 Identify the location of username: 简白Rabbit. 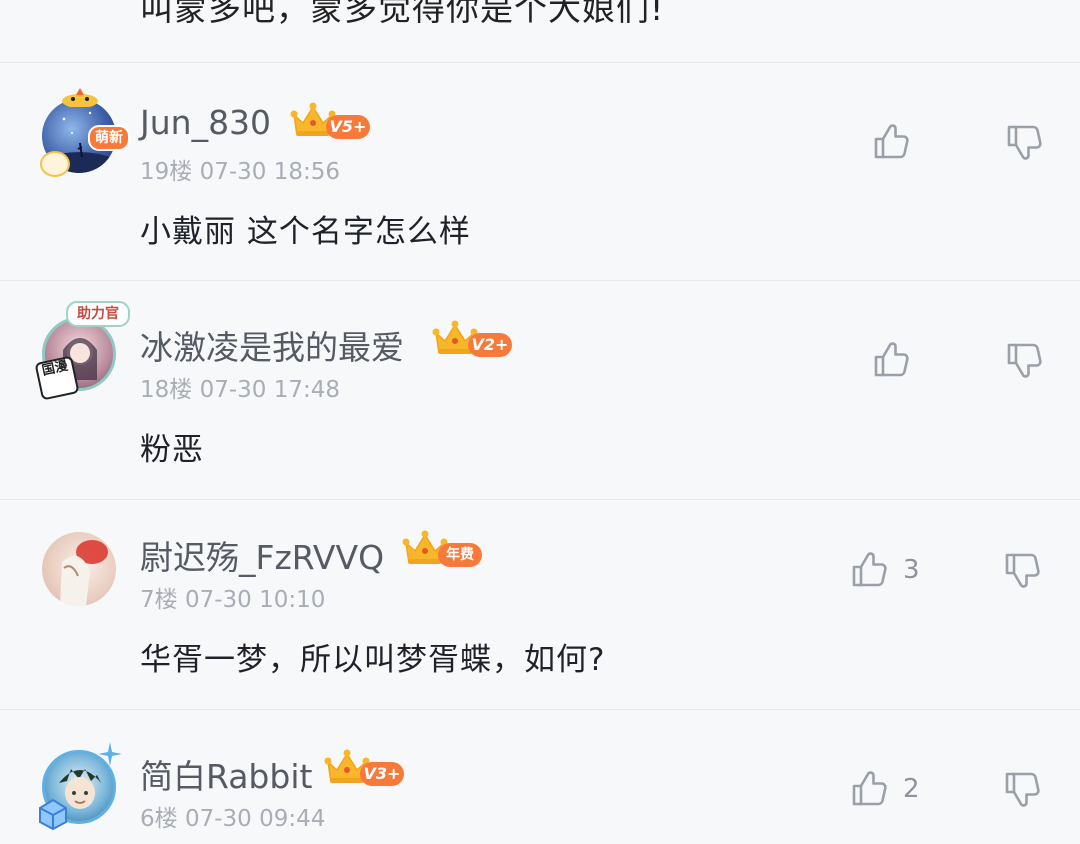
(226, 774).